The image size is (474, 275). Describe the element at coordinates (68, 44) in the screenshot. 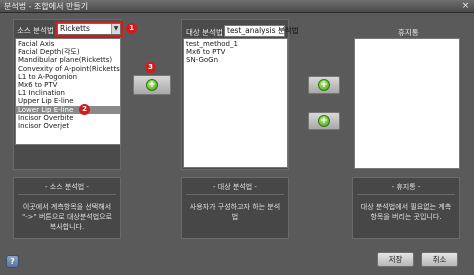

I see `list-item: Facial Axis` at that location.